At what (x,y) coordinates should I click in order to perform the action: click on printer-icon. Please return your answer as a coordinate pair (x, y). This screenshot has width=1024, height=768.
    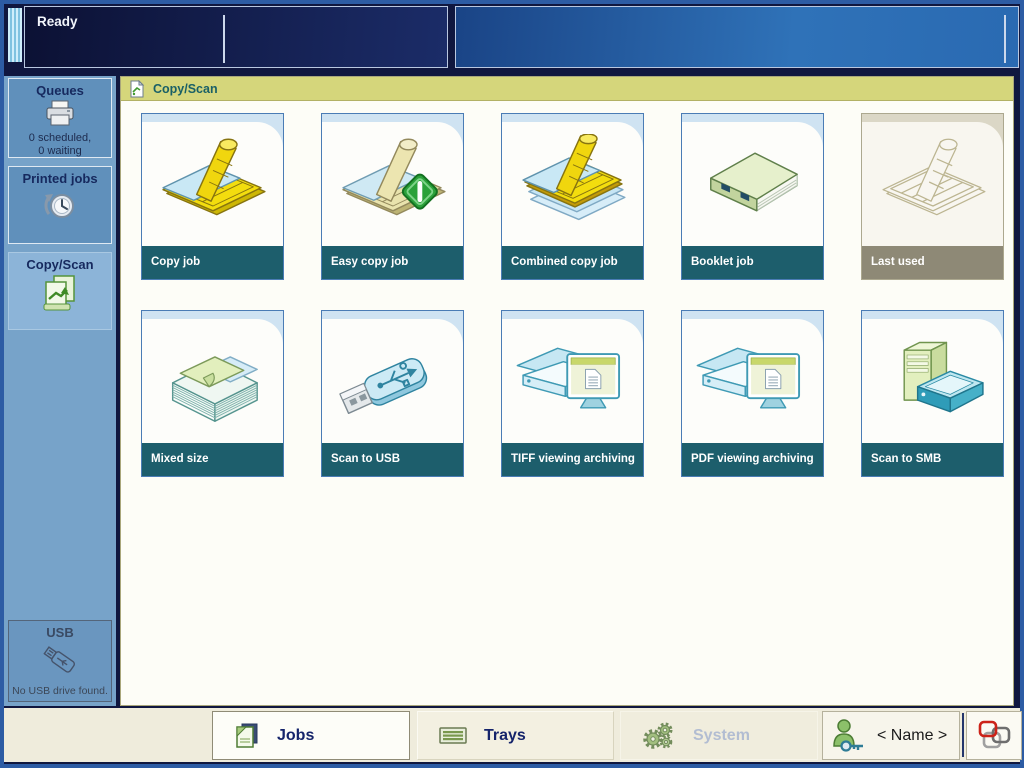
    Looking at the image, I should click on (60, 116).